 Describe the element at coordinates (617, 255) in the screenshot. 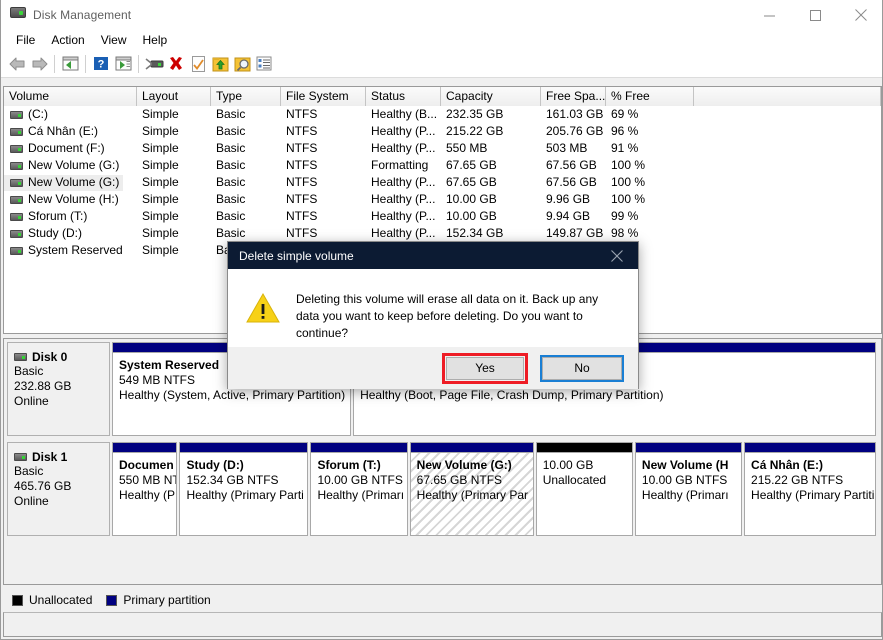

I see `close-icon` at that location.